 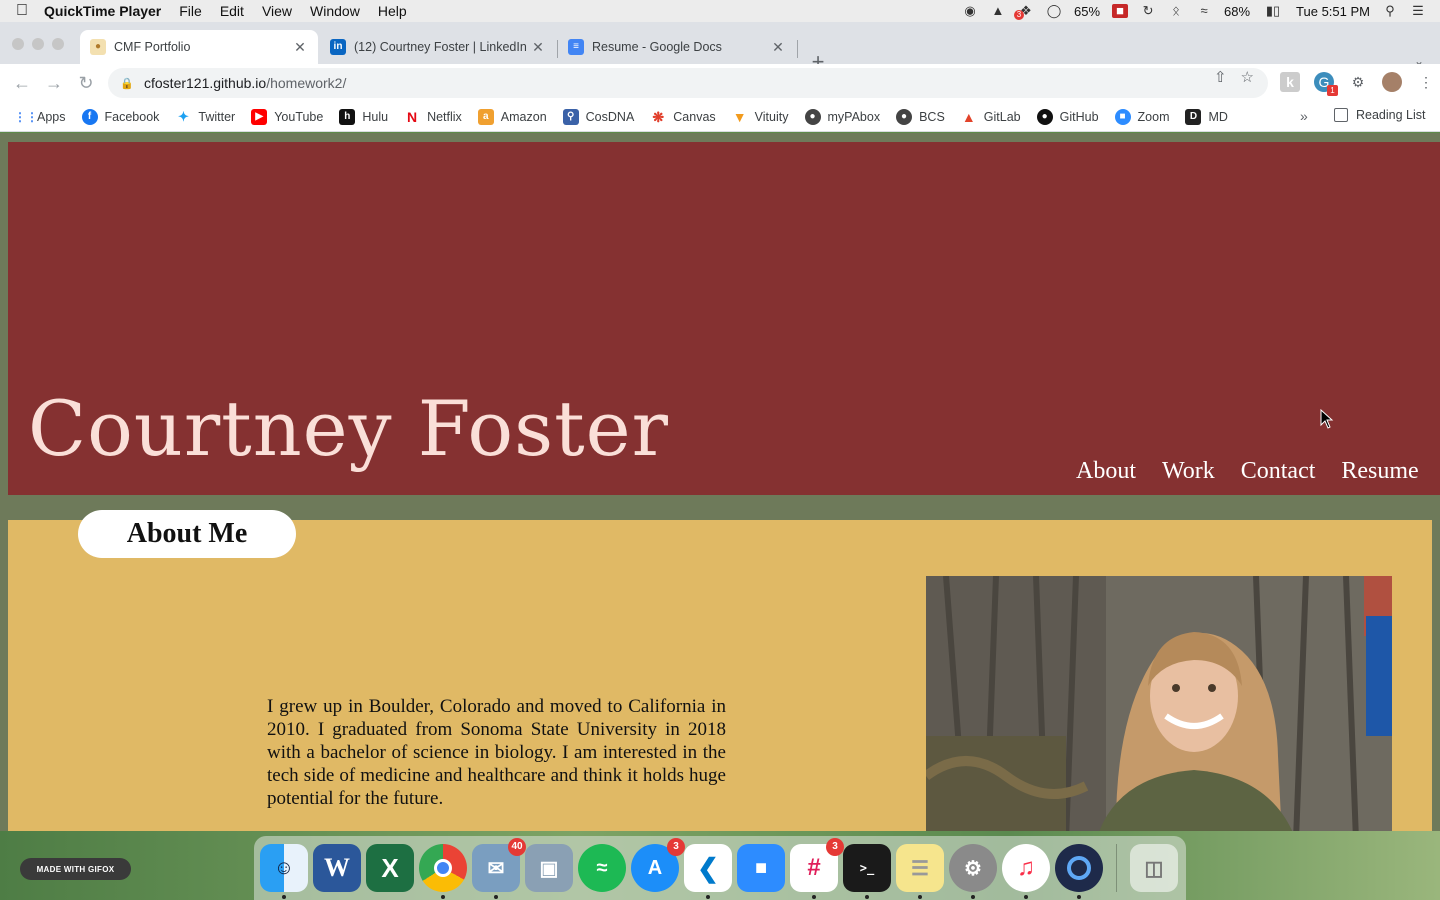 What do you see at coordinates (708, 871) in the screenshot?
I see `vscode-icon: ❮` at bounding box center [708, 871].